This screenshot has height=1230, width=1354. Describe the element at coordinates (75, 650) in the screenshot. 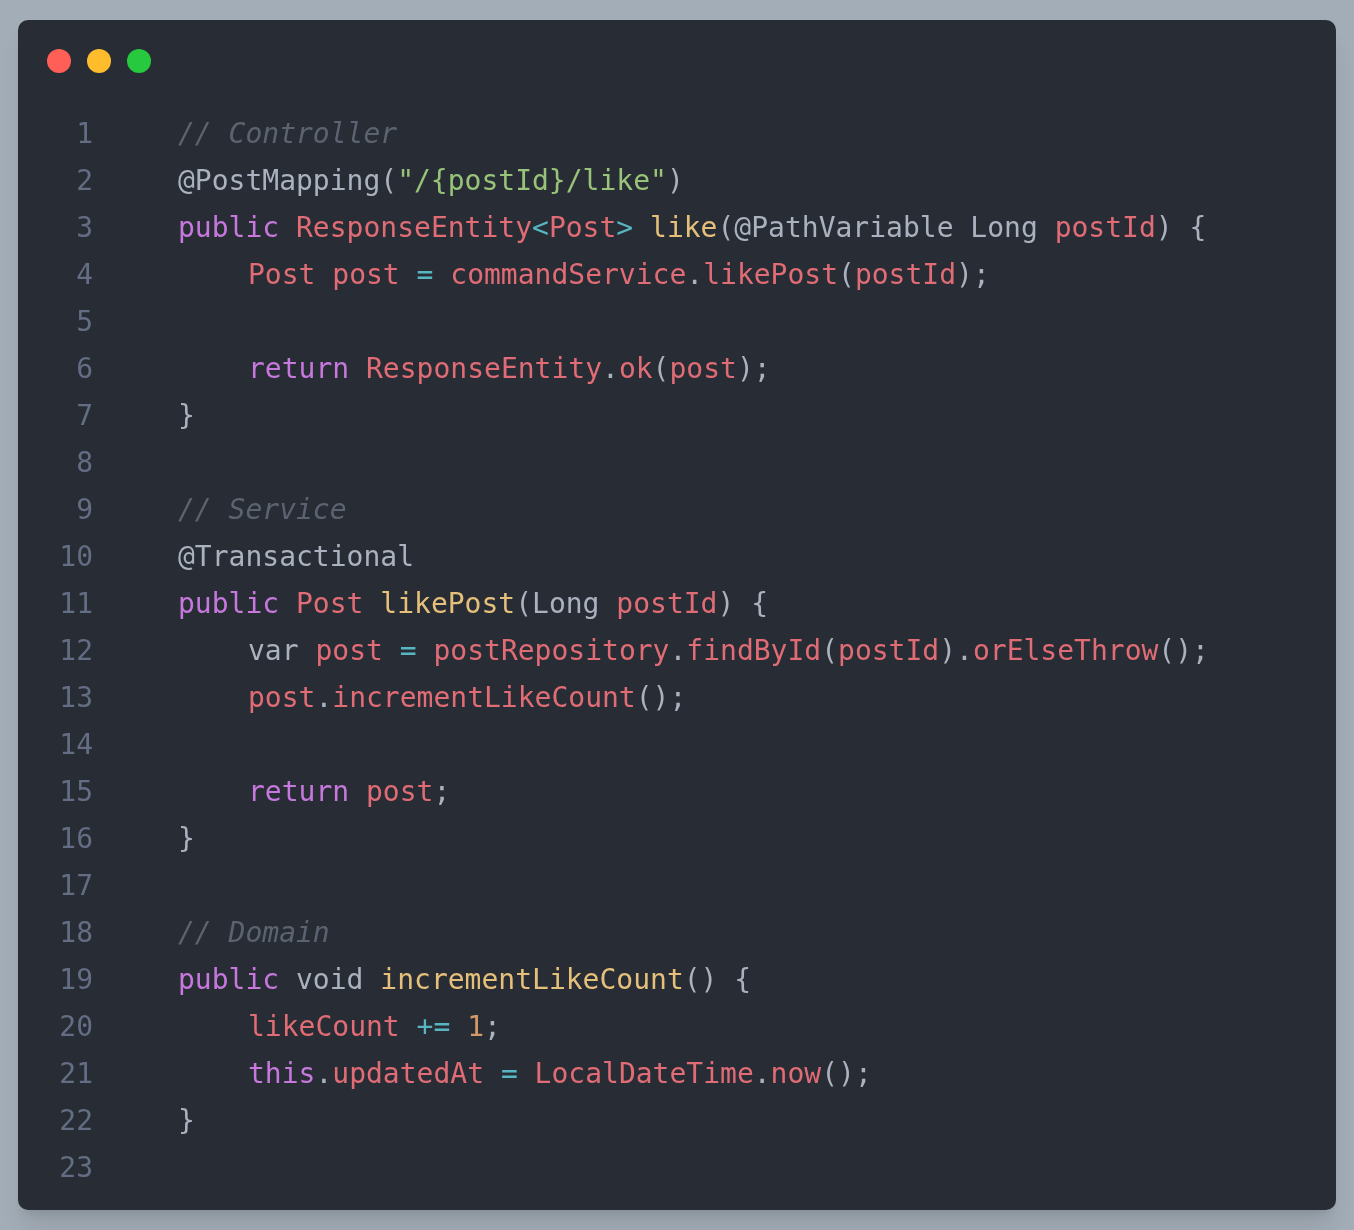

I see `line-number: 12` at that location.